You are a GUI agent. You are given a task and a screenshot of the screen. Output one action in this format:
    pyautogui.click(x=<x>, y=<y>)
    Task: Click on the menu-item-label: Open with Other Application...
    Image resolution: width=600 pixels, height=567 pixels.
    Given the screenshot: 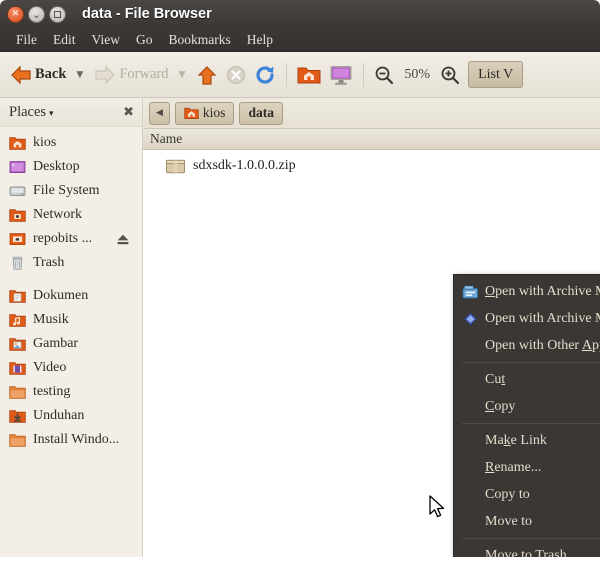 What is the action you would take?
    pyautogui.click(x=542, y=345)
    